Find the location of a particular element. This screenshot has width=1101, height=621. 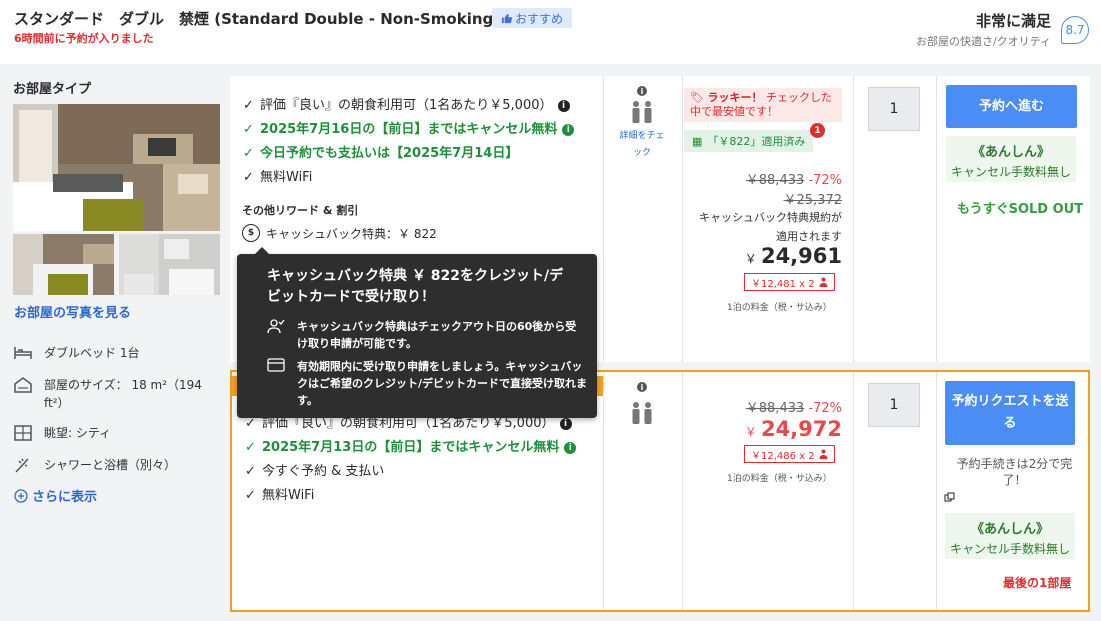

tooltip-title: キャッシュバック特典 ￥ 822をクレジット/デビットカードで受け取り！ is located at coordinates (415, 286).